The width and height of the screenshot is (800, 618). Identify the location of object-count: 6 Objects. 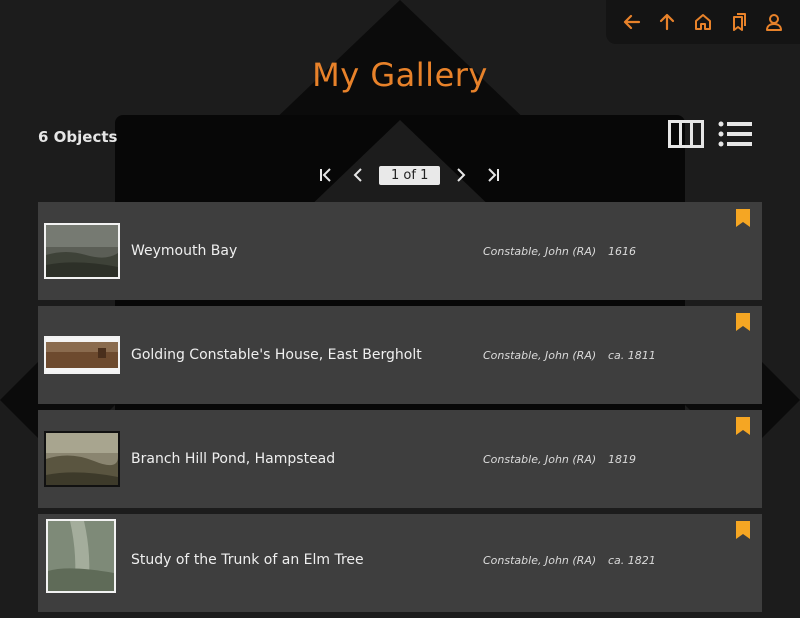
(78, 137).